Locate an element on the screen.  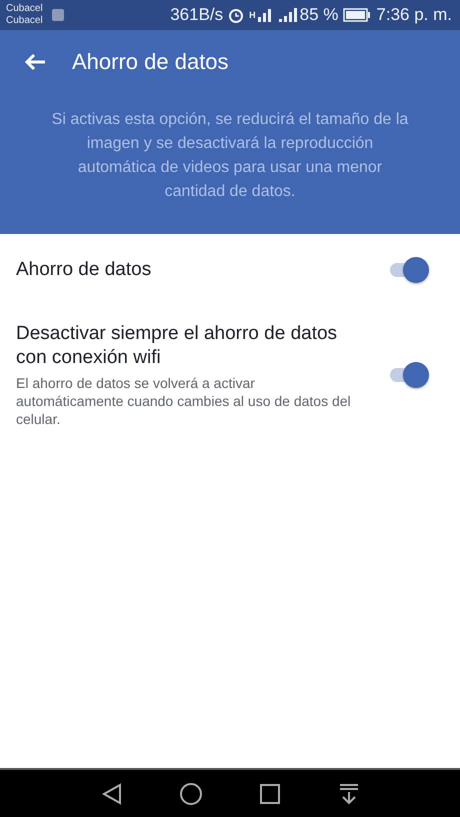
setting-description: El ahorro de datos se volverá a activar automáticamente cuando cambies al uso de datos del celular. is located at coordinates (184, 401).